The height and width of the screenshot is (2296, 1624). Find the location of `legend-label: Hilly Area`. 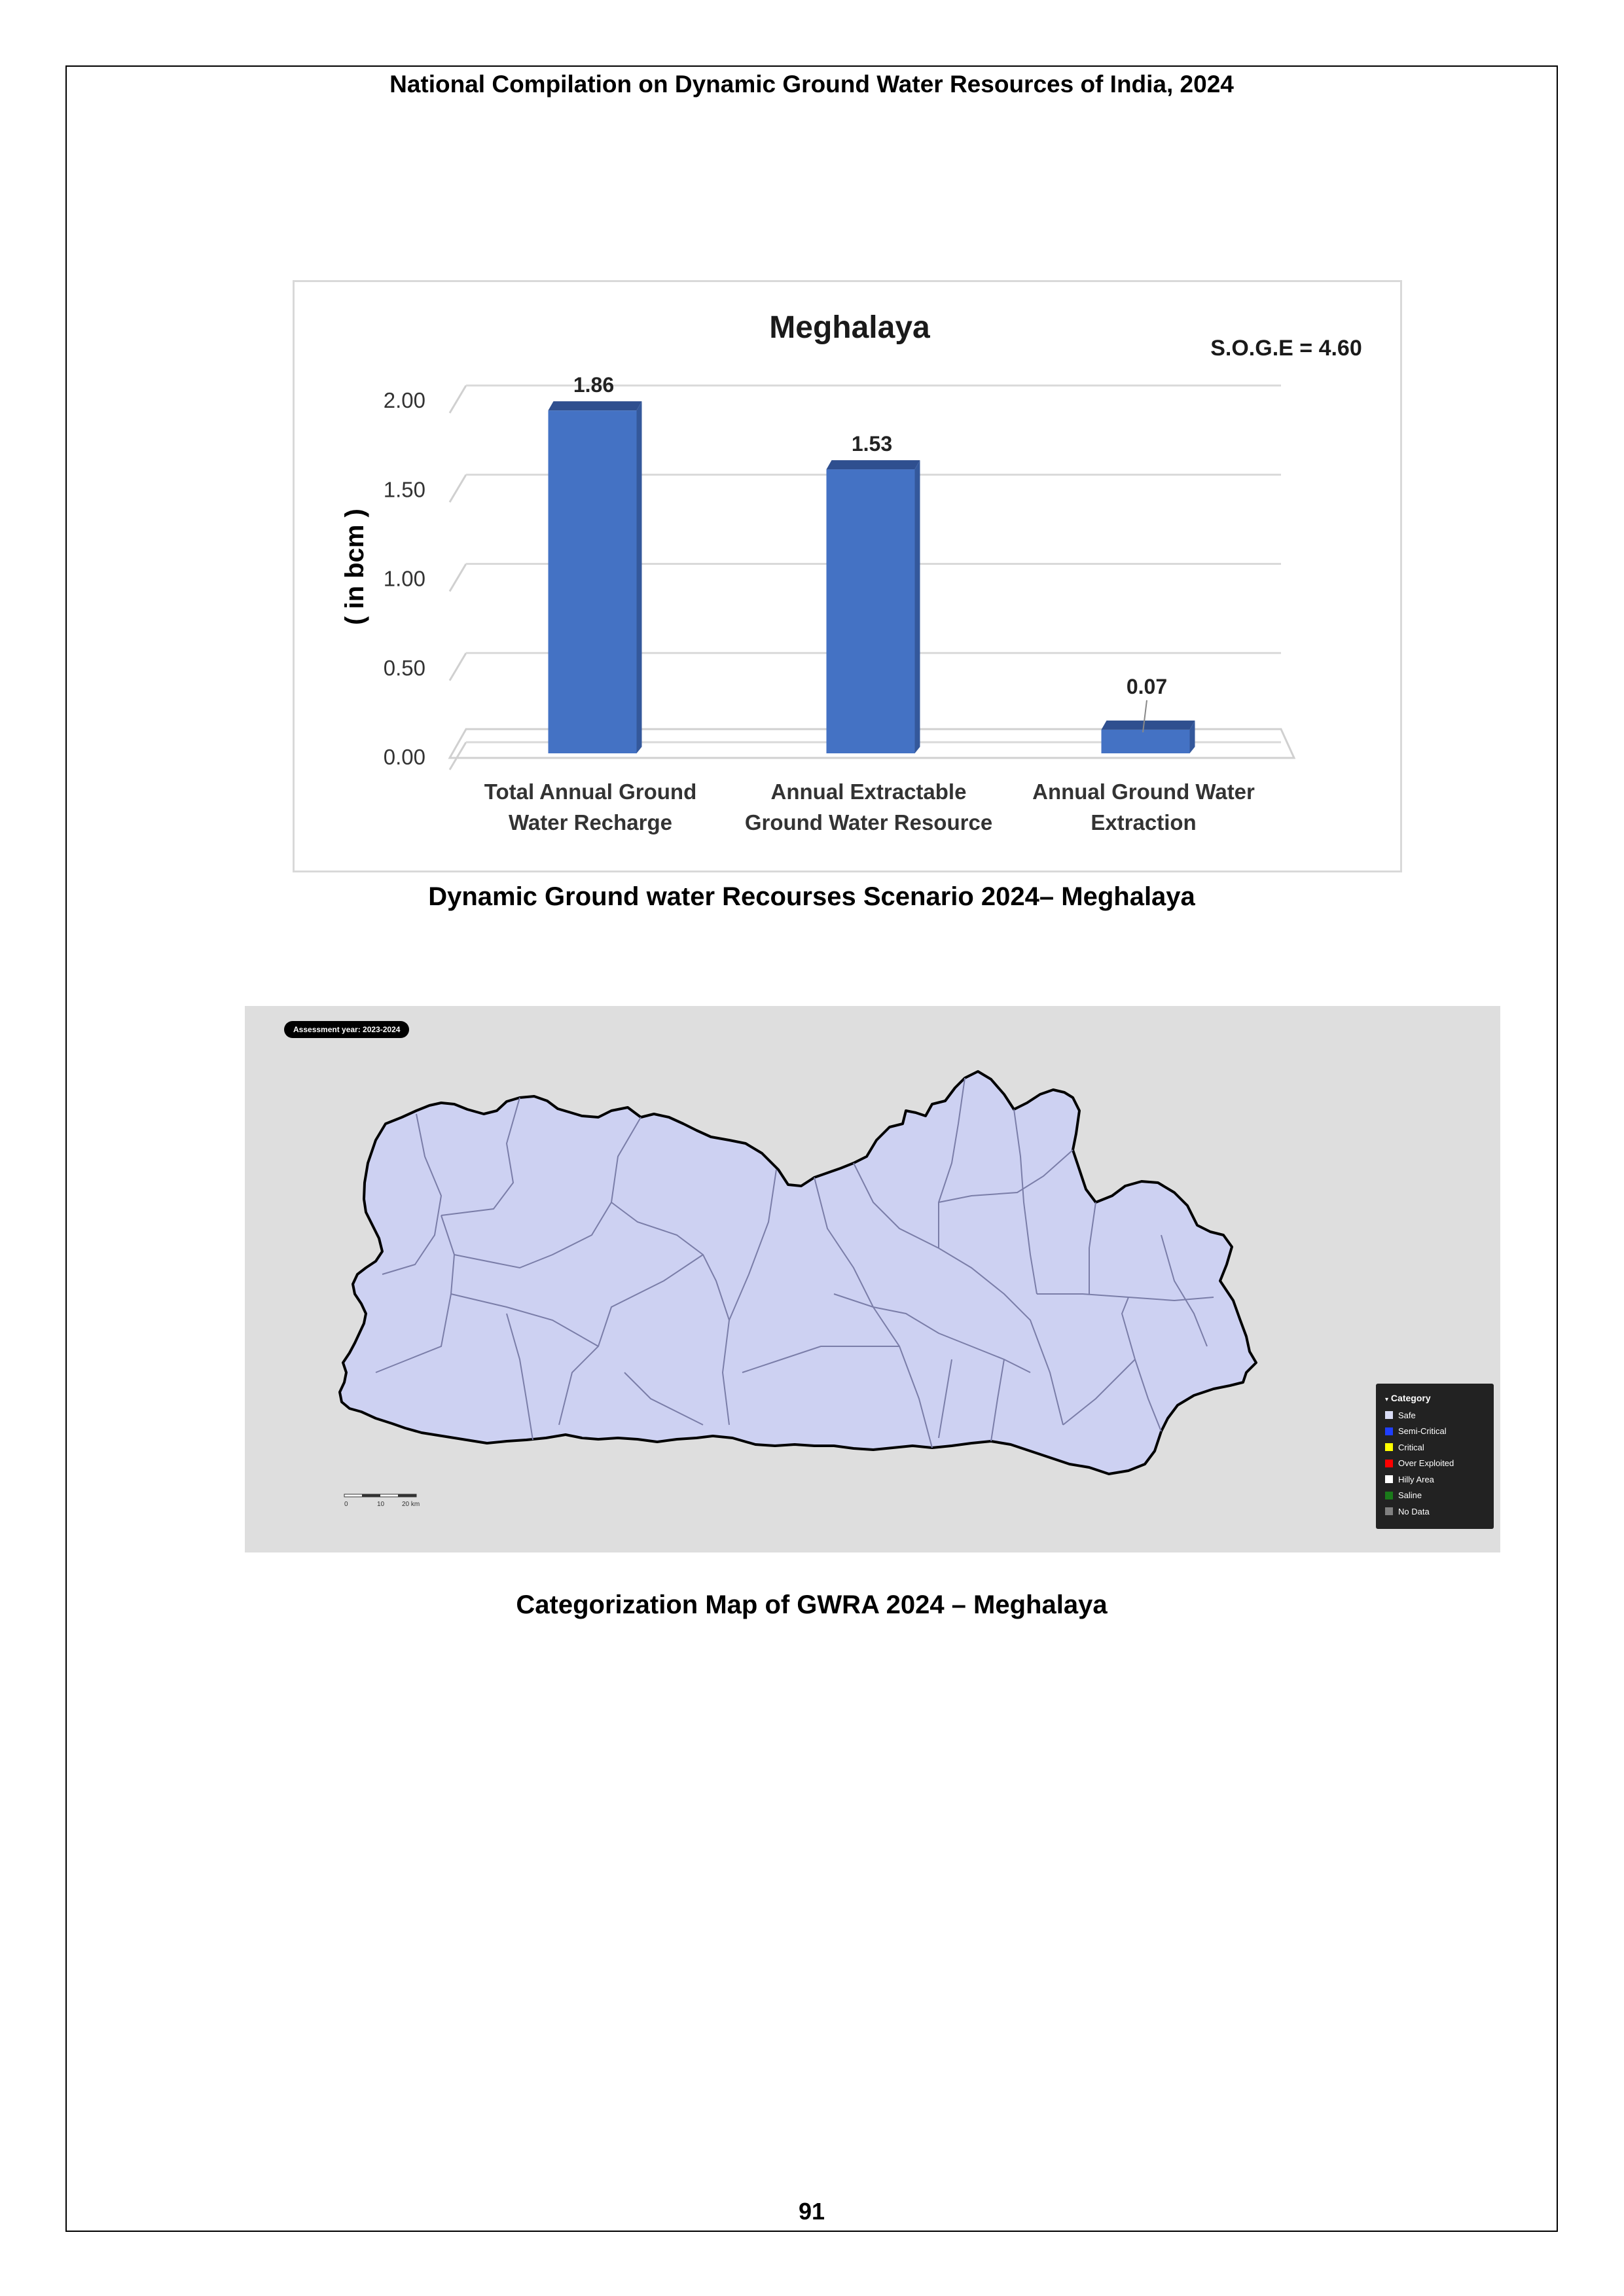

legend-label: Hilly Area is located at coordinates (1416, 1479).